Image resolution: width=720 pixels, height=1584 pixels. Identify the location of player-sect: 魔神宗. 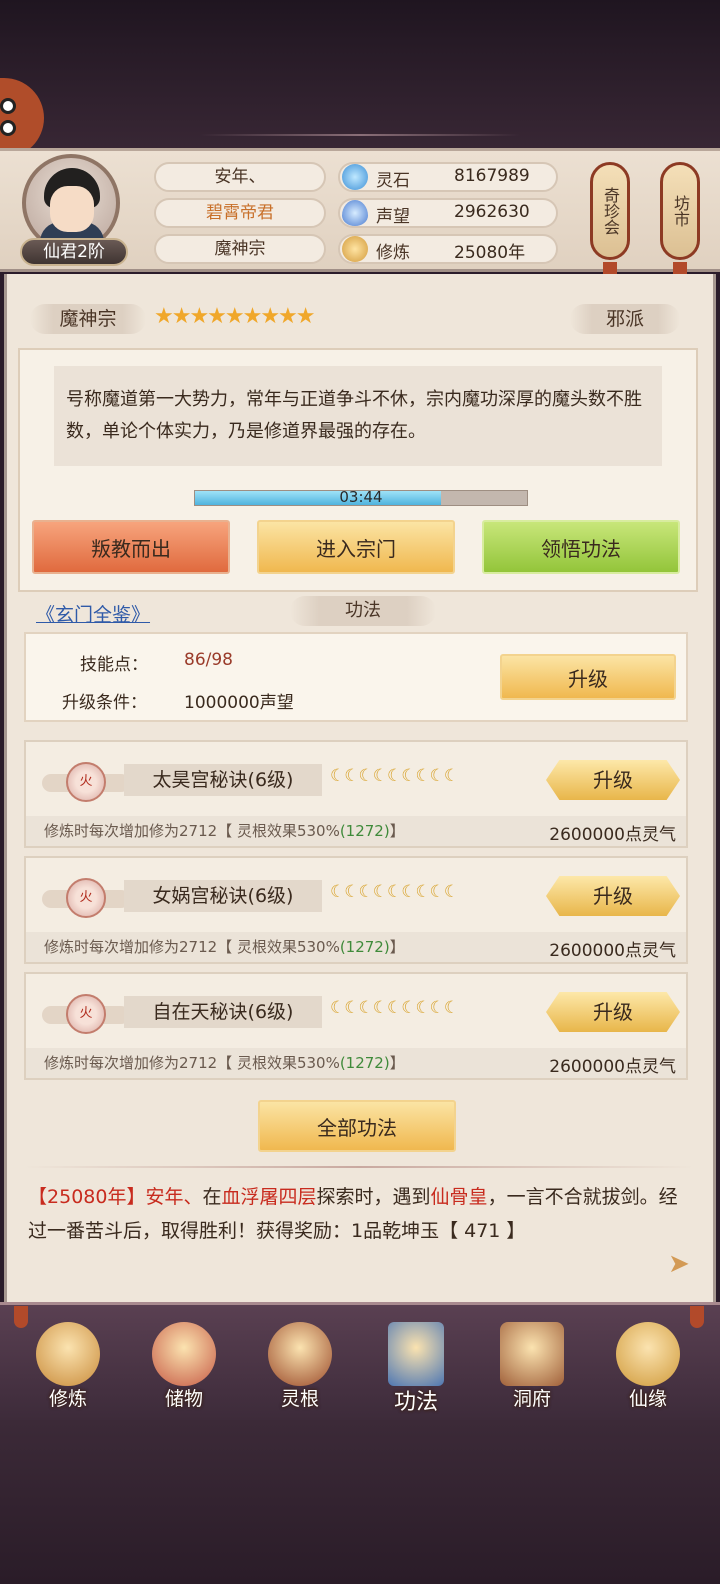
(240, 249).